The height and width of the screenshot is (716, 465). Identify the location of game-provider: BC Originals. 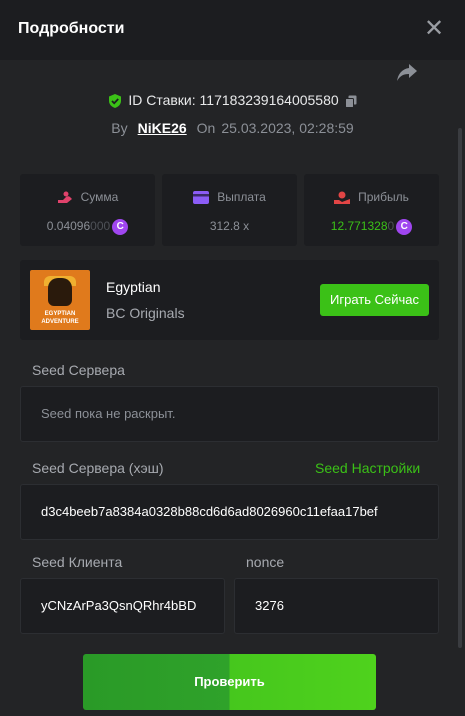
(145, 313).